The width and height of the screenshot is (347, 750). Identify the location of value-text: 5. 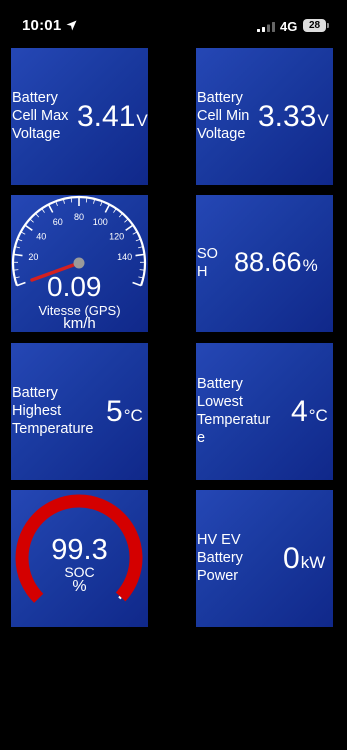
(114, 411).